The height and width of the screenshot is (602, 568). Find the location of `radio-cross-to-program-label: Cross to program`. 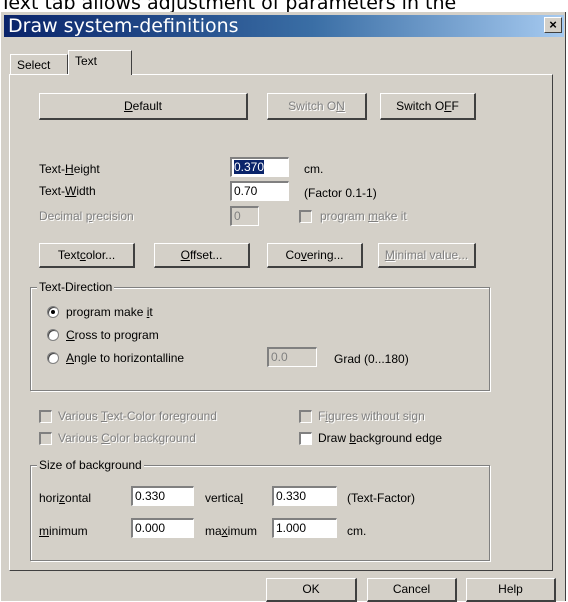

radio-cross-to-program-label: Cross to program is located at coordinates (112, 335).